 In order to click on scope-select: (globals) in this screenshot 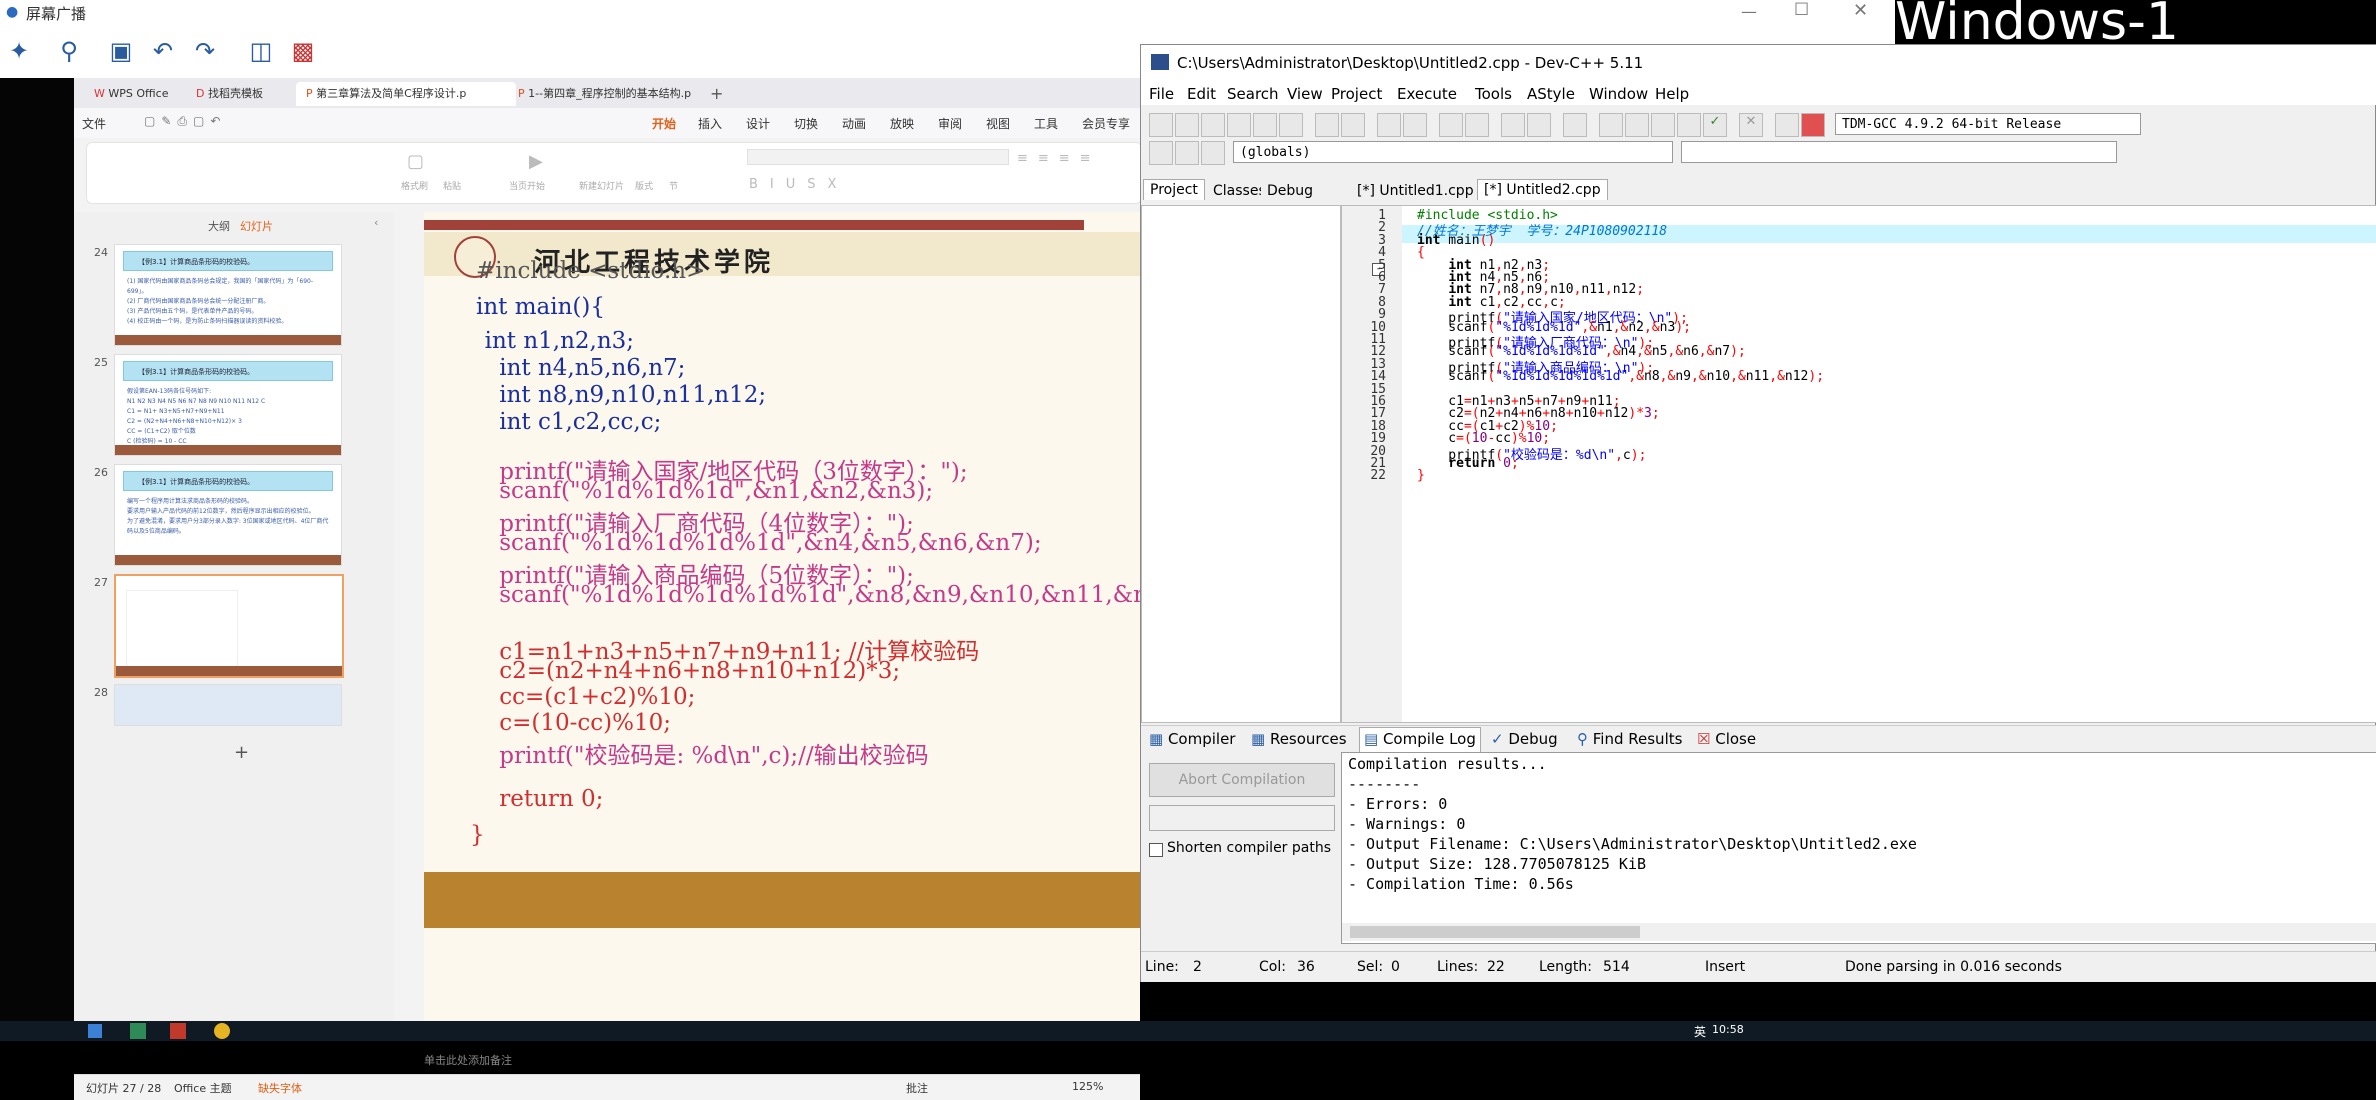, I will do `click(1453, 152)`.